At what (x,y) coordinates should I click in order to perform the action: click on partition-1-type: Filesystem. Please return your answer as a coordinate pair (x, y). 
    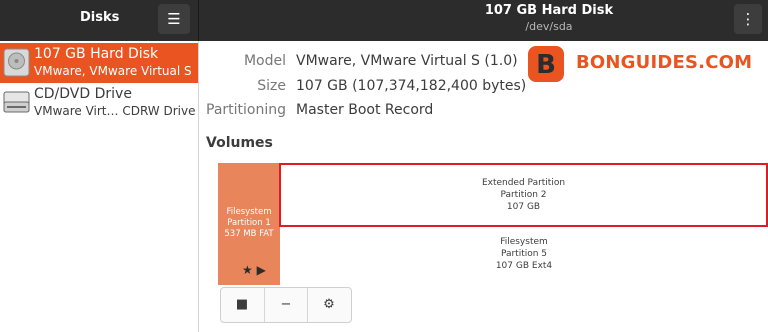
    Looking at the image, I should click on (249, 212).